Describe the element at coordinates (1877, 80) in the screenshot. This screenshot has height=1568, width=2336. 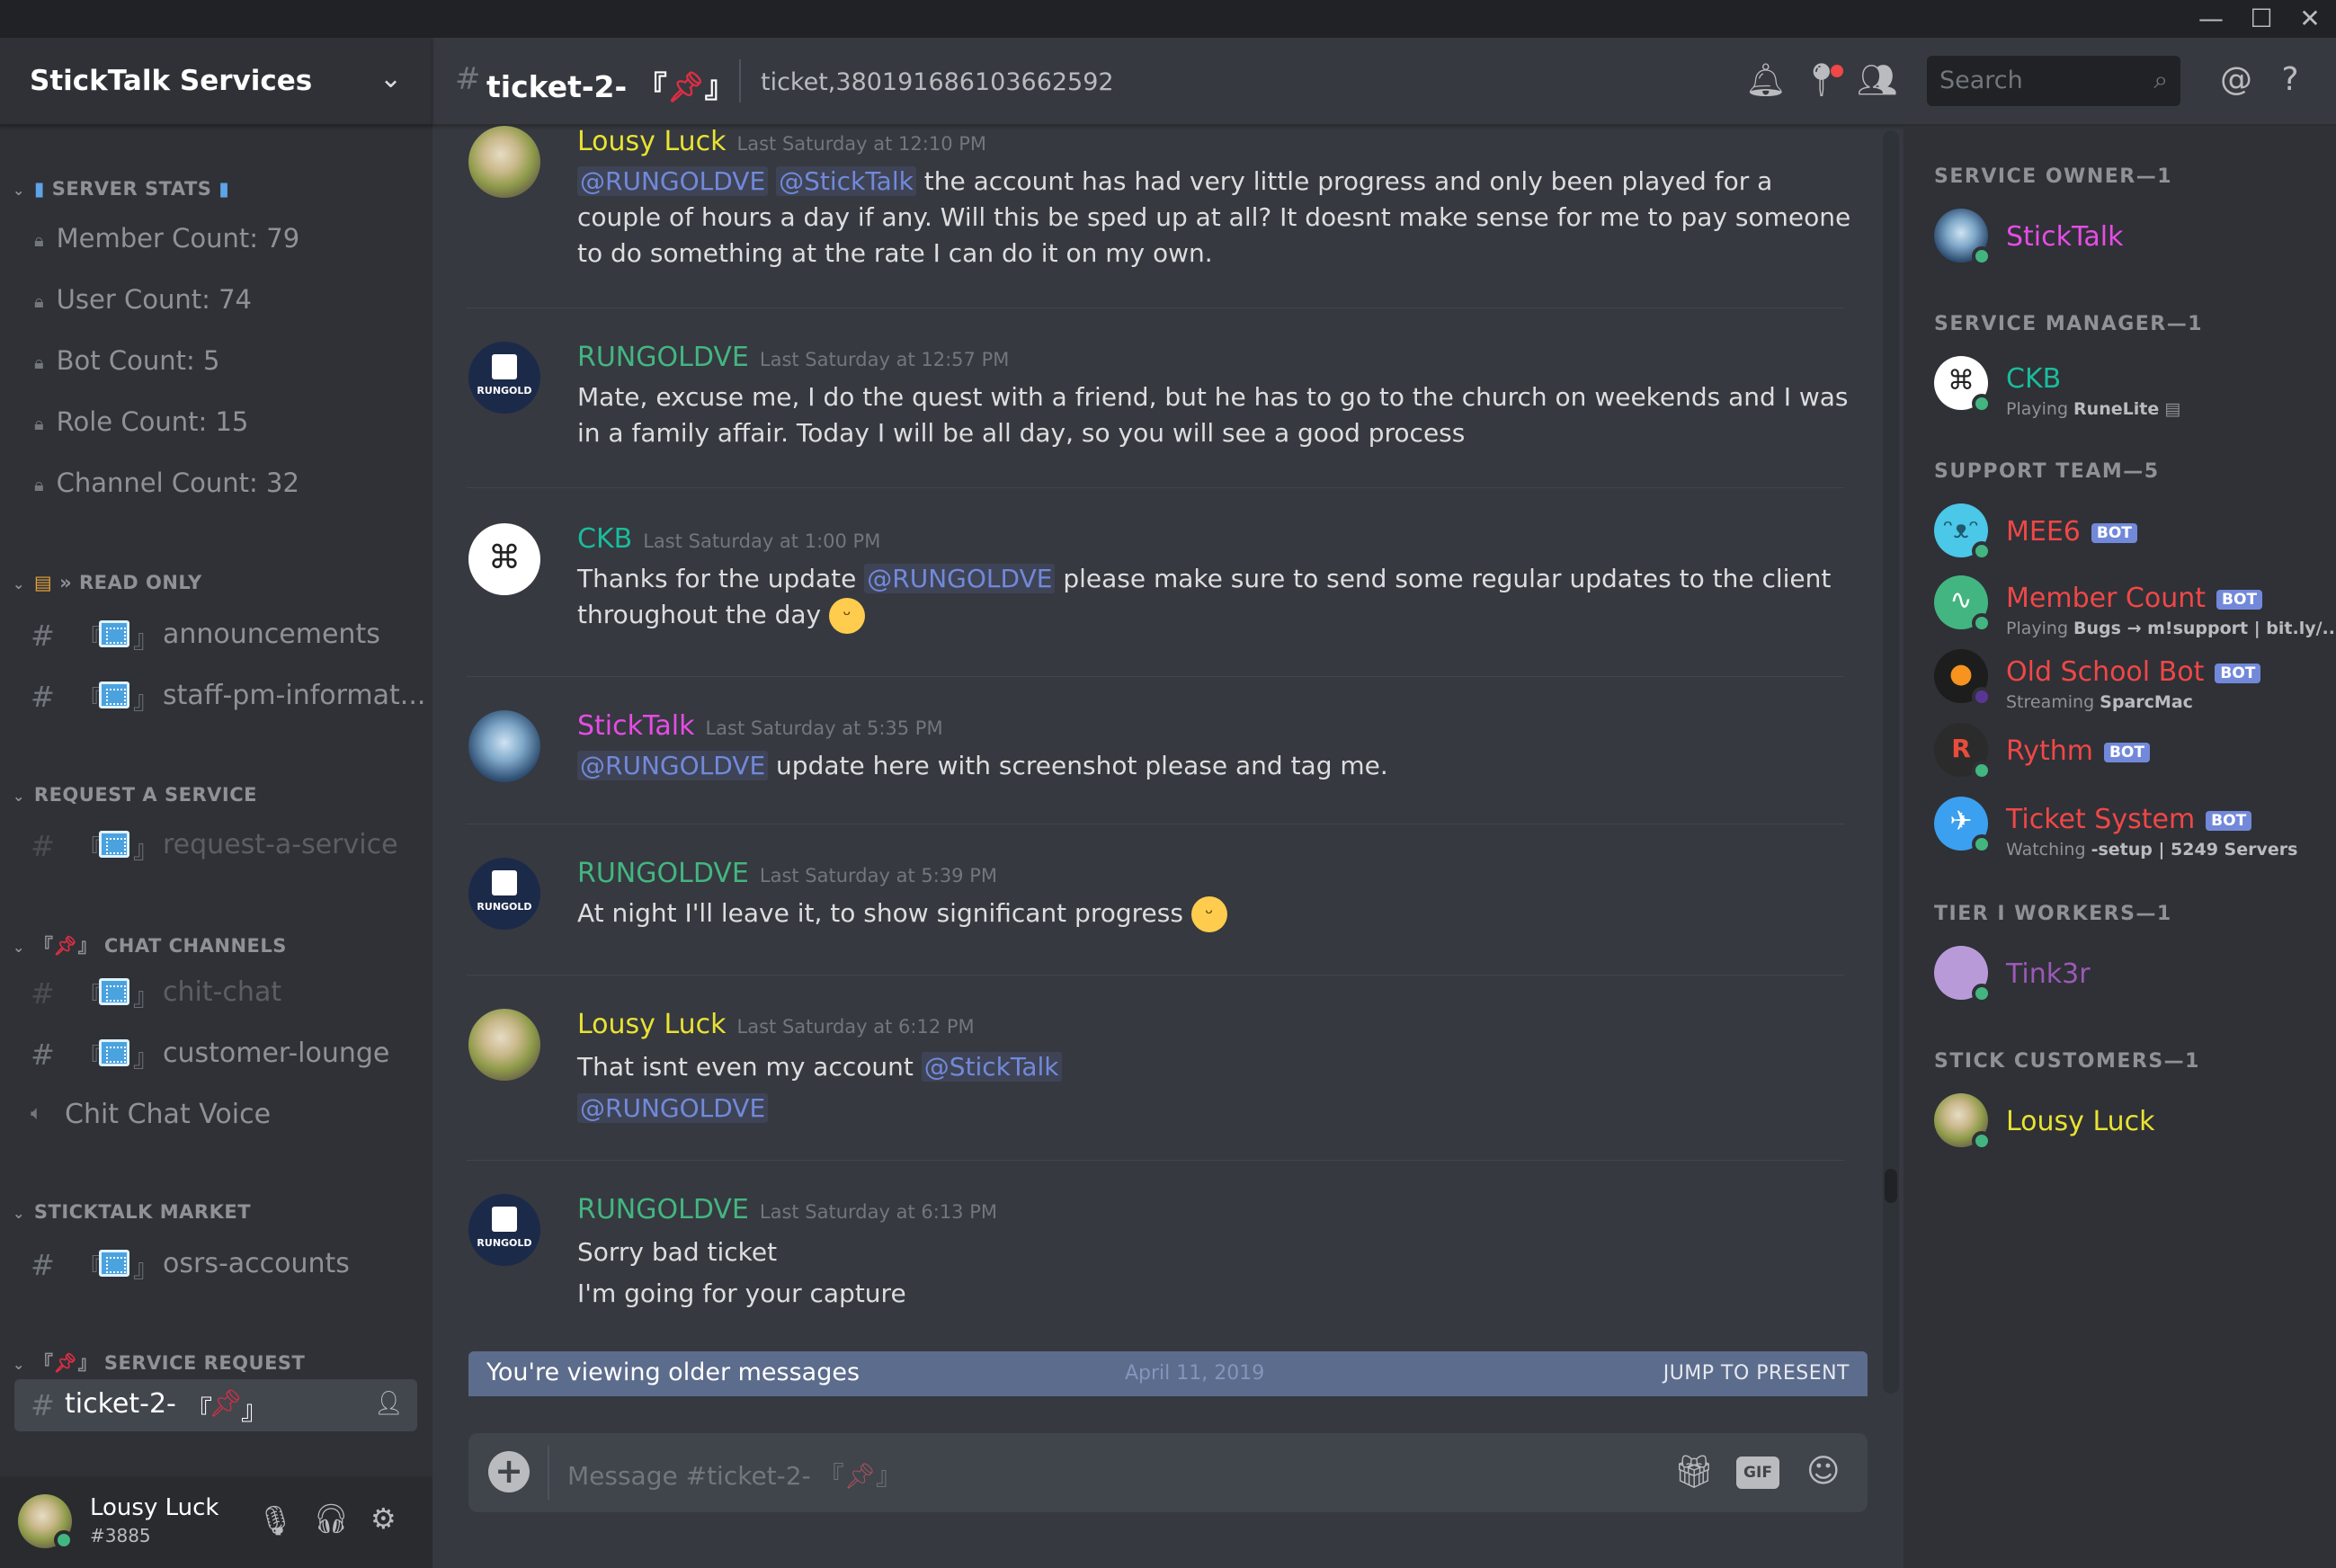
I see `member-list-icon: 👥︎` at that location.